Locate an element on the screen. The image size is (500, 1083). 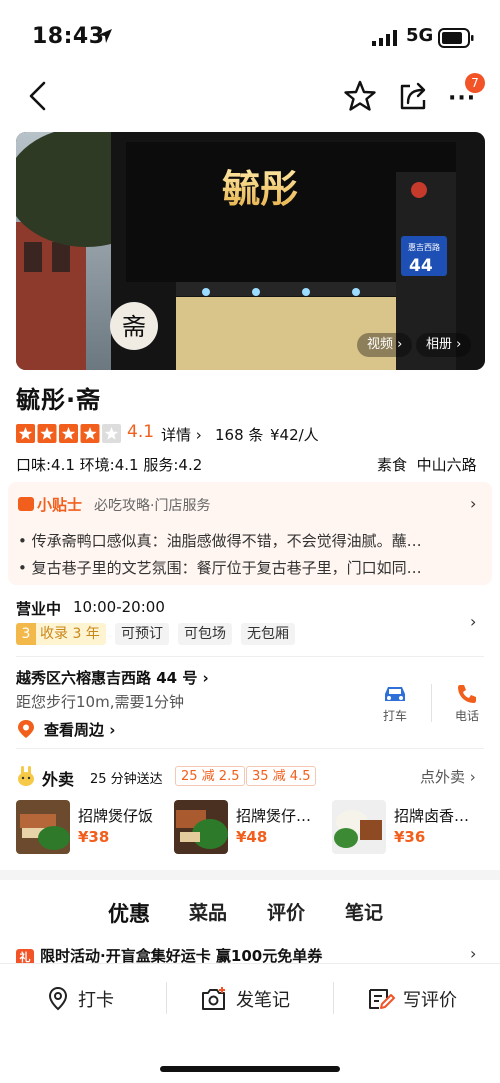
phone-button: 电话 is located at coordinates (467, 704).